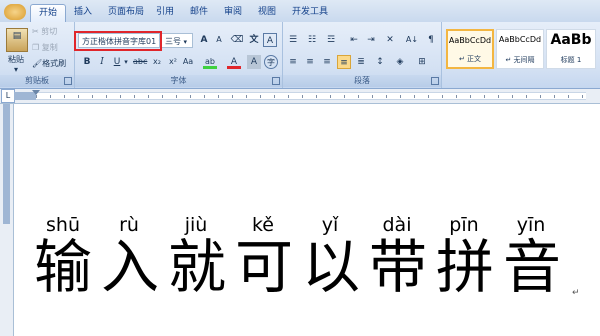 The width and height of the screenshot is (600, 336). Describe the element at coordinates (371, 40) in the screenshot. I see `increase-indent-icon: ⇥` at that location.